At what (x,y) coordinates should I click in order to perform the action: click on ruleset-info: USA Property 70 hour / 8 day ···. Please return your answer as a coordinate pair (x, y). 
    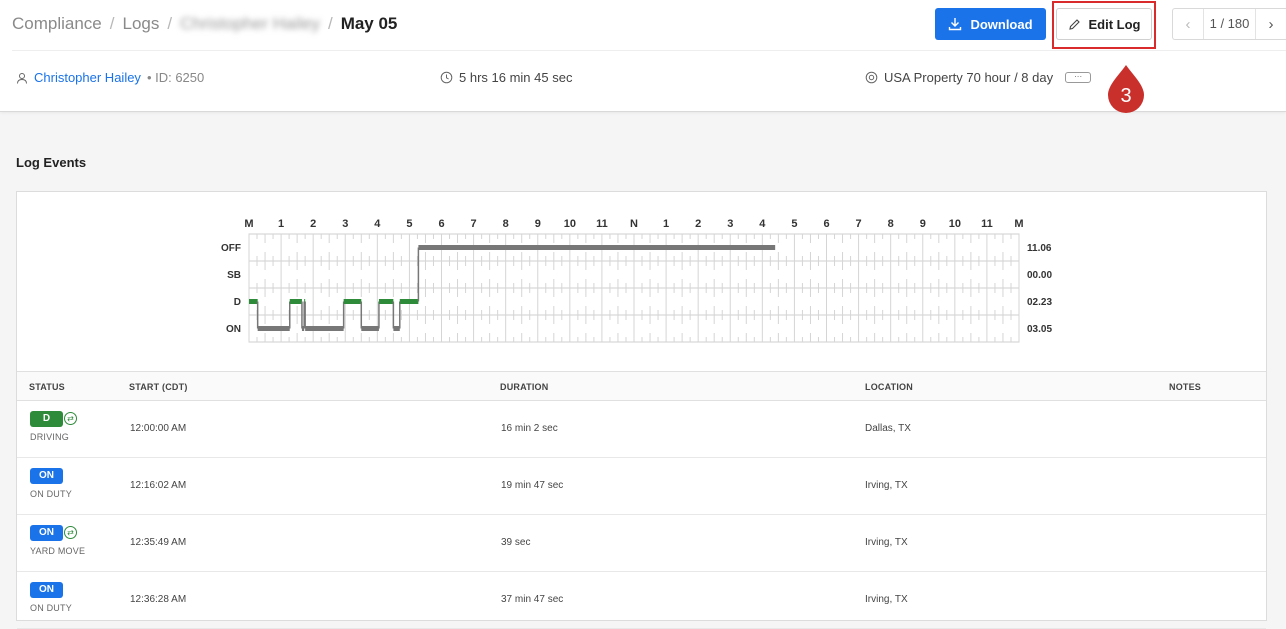
    Looking at the image, I should click on (978, 77).